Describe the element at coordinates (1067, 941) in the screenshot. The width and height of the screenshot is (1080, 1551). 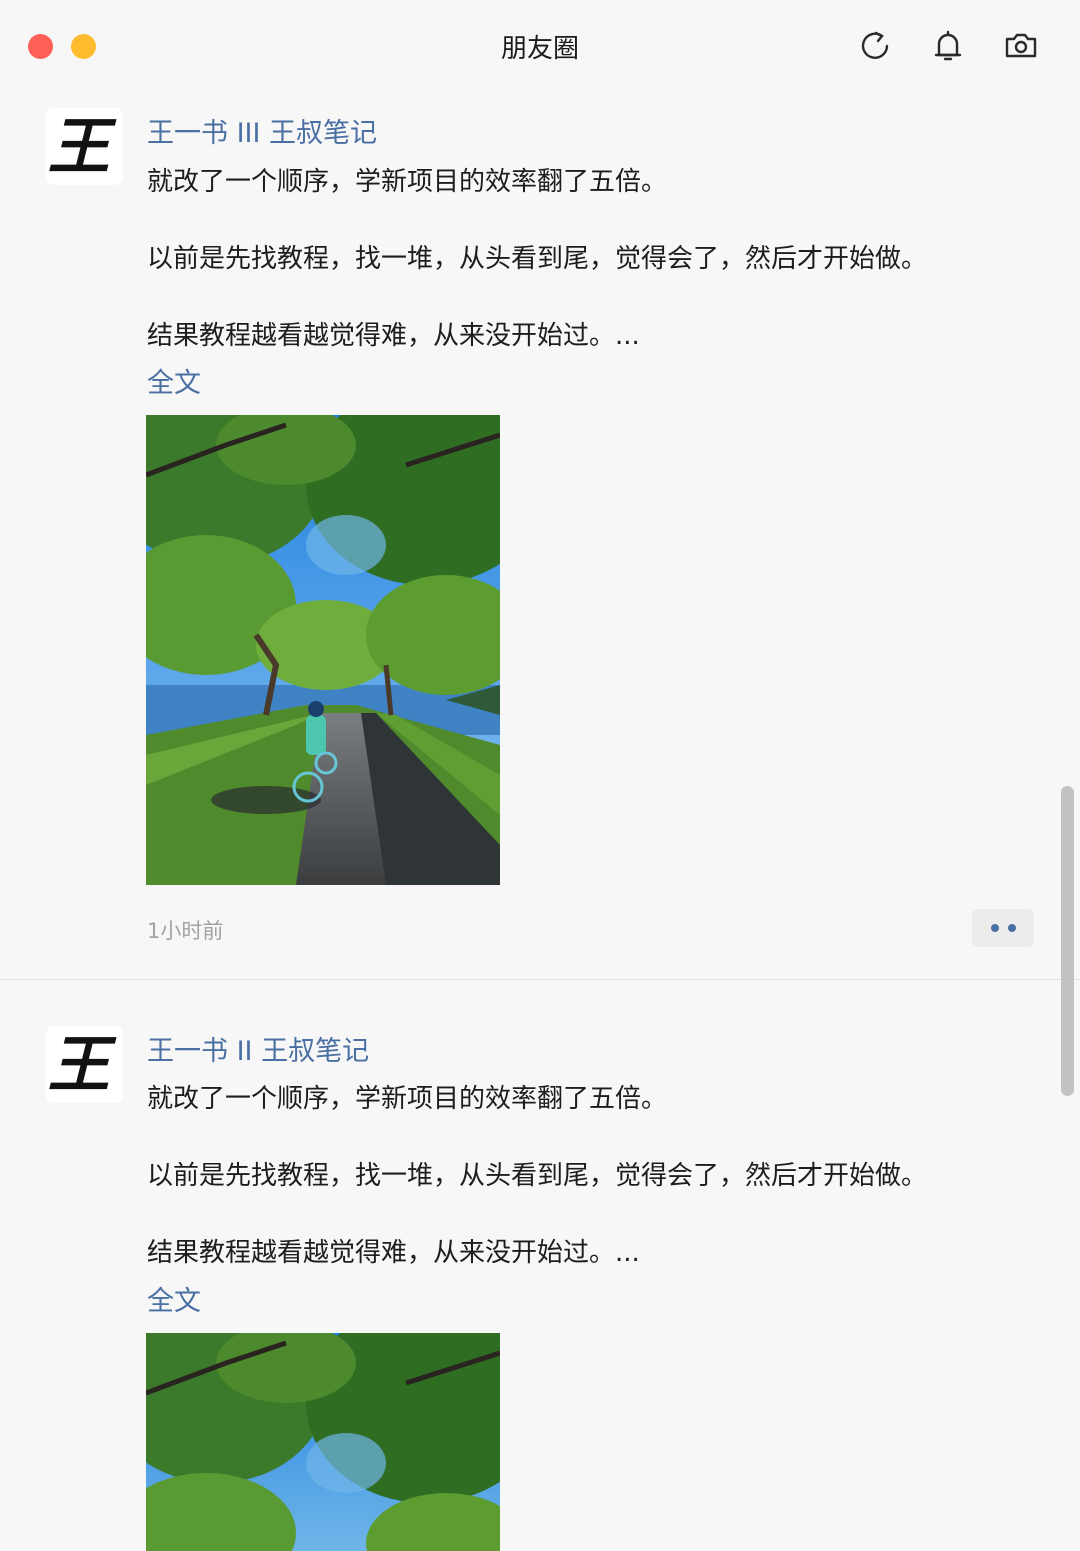
I see `scrollbar` at that location.